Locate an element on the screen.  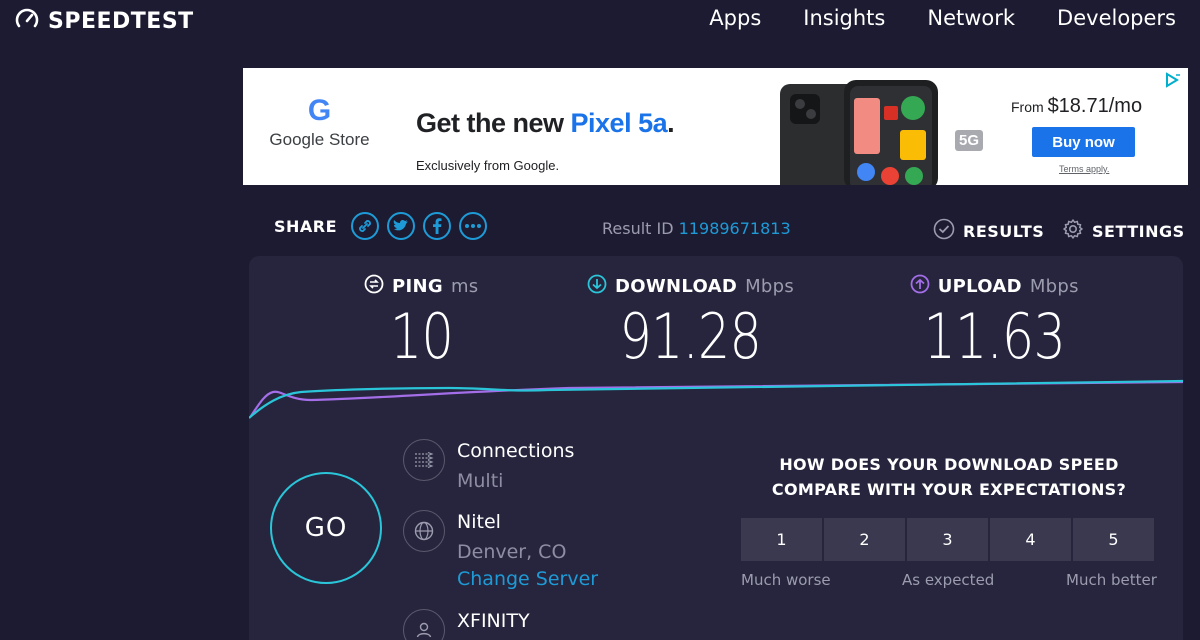
rating-label-high: Much better is located at coordinates (1111, 580).